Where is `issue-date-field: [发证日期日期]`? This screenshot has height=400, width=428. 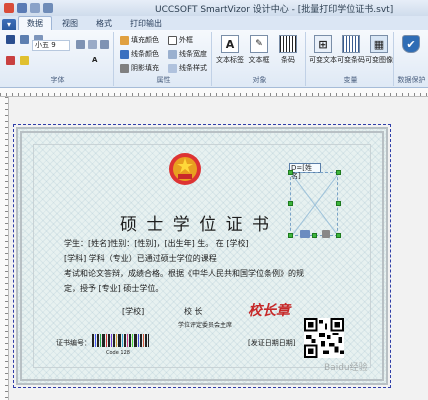 issue-date-field: [发证日期日期] is located at coordinates (271, 343).